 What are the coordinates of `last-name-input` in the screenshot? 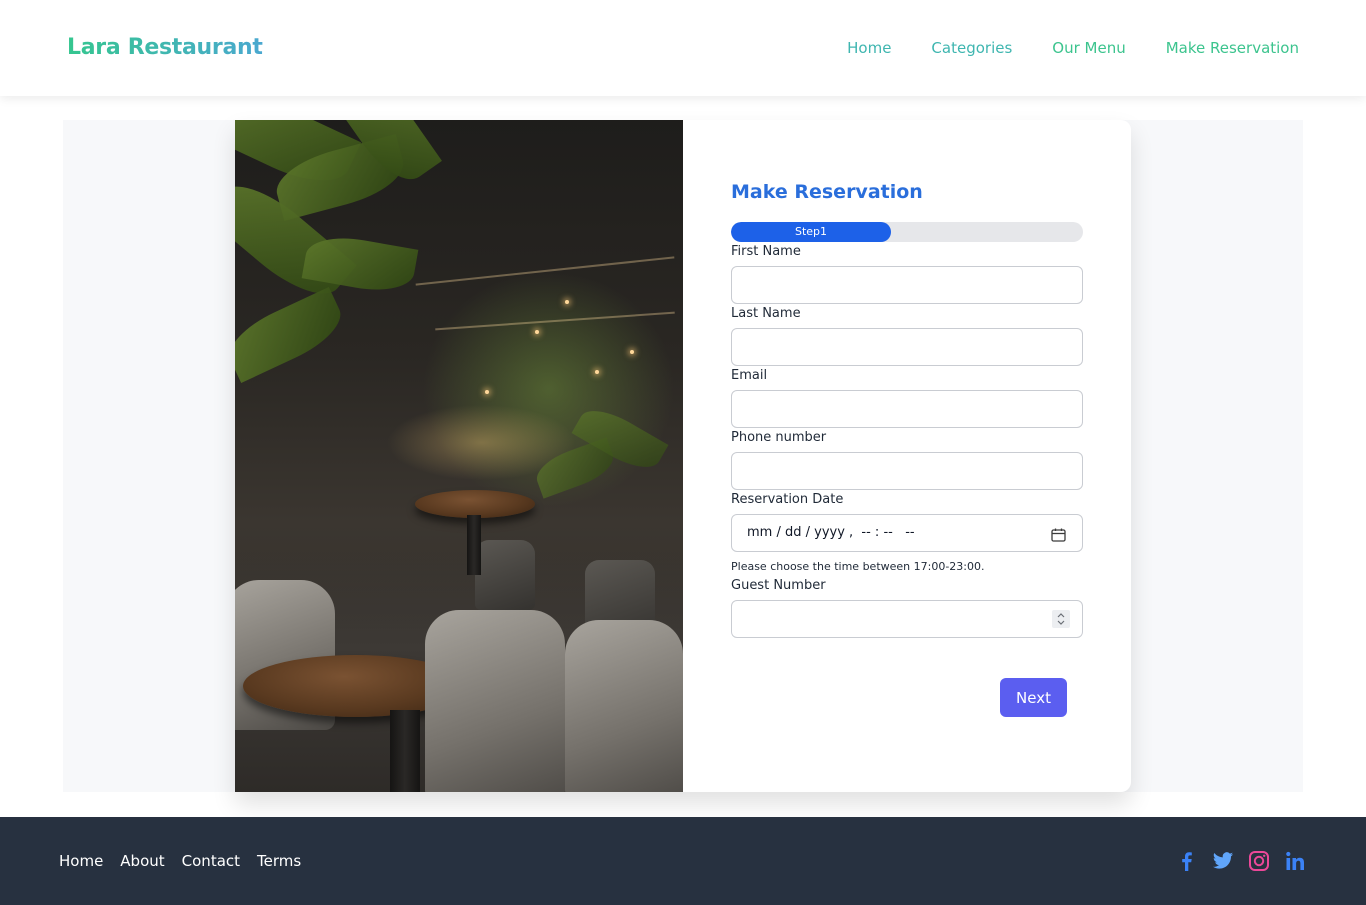 It's located at (907, 347).